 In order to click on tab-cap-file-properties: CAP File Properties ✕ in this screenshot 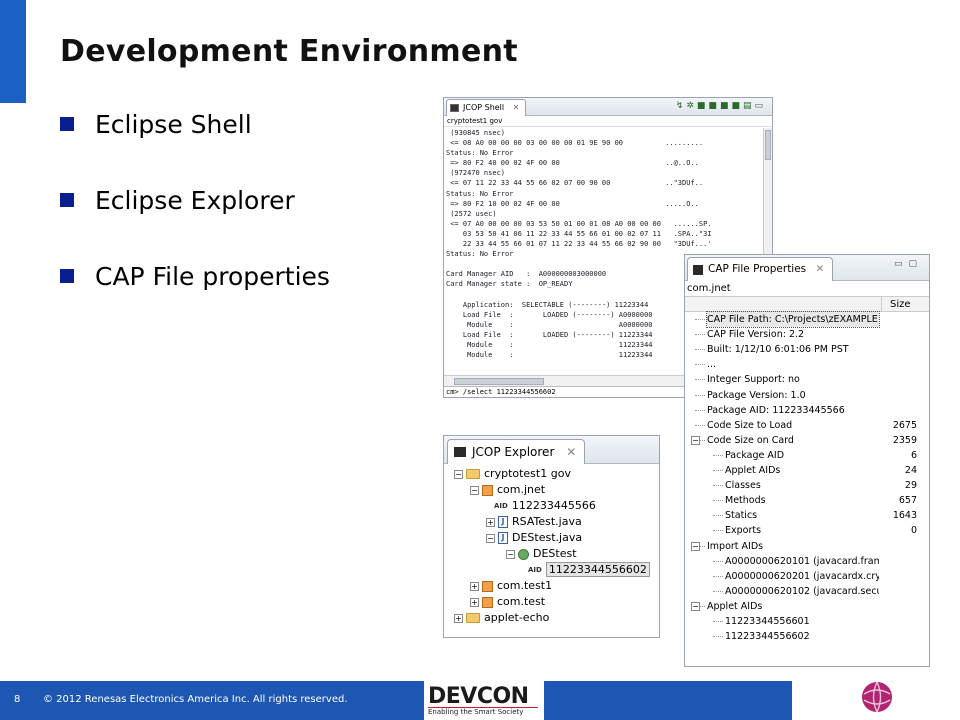, I will do `click(760, 269)`.